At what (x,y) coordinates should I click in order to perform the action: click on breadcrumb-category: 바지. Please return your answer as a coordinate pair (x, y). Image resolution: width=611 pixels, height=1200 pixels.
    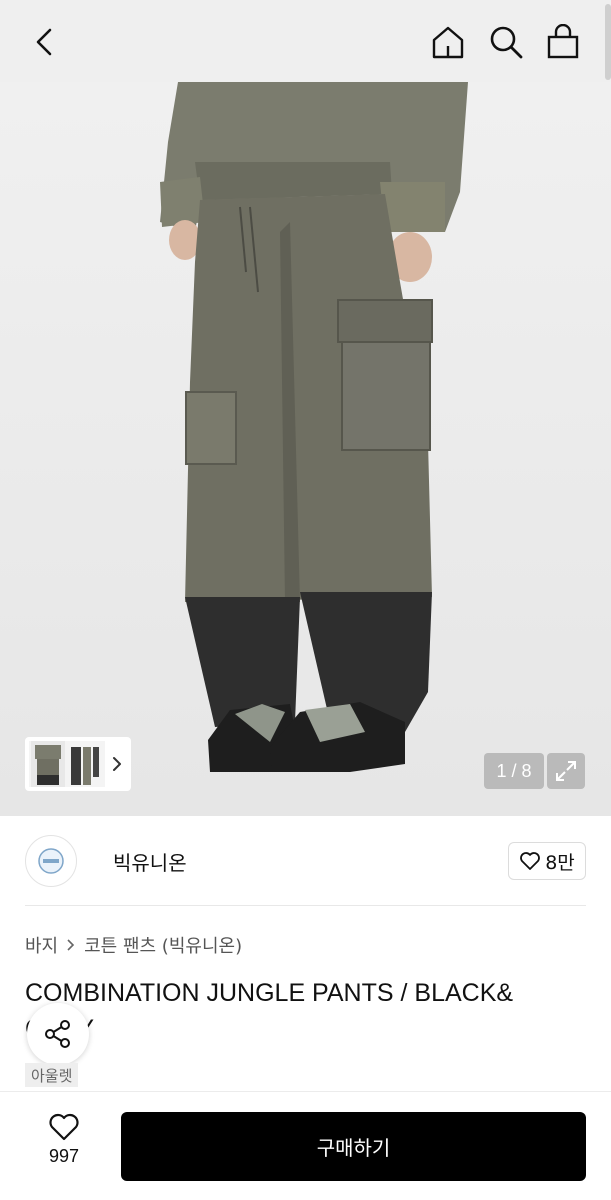
    Looking at the image, I should click on (41, 945).